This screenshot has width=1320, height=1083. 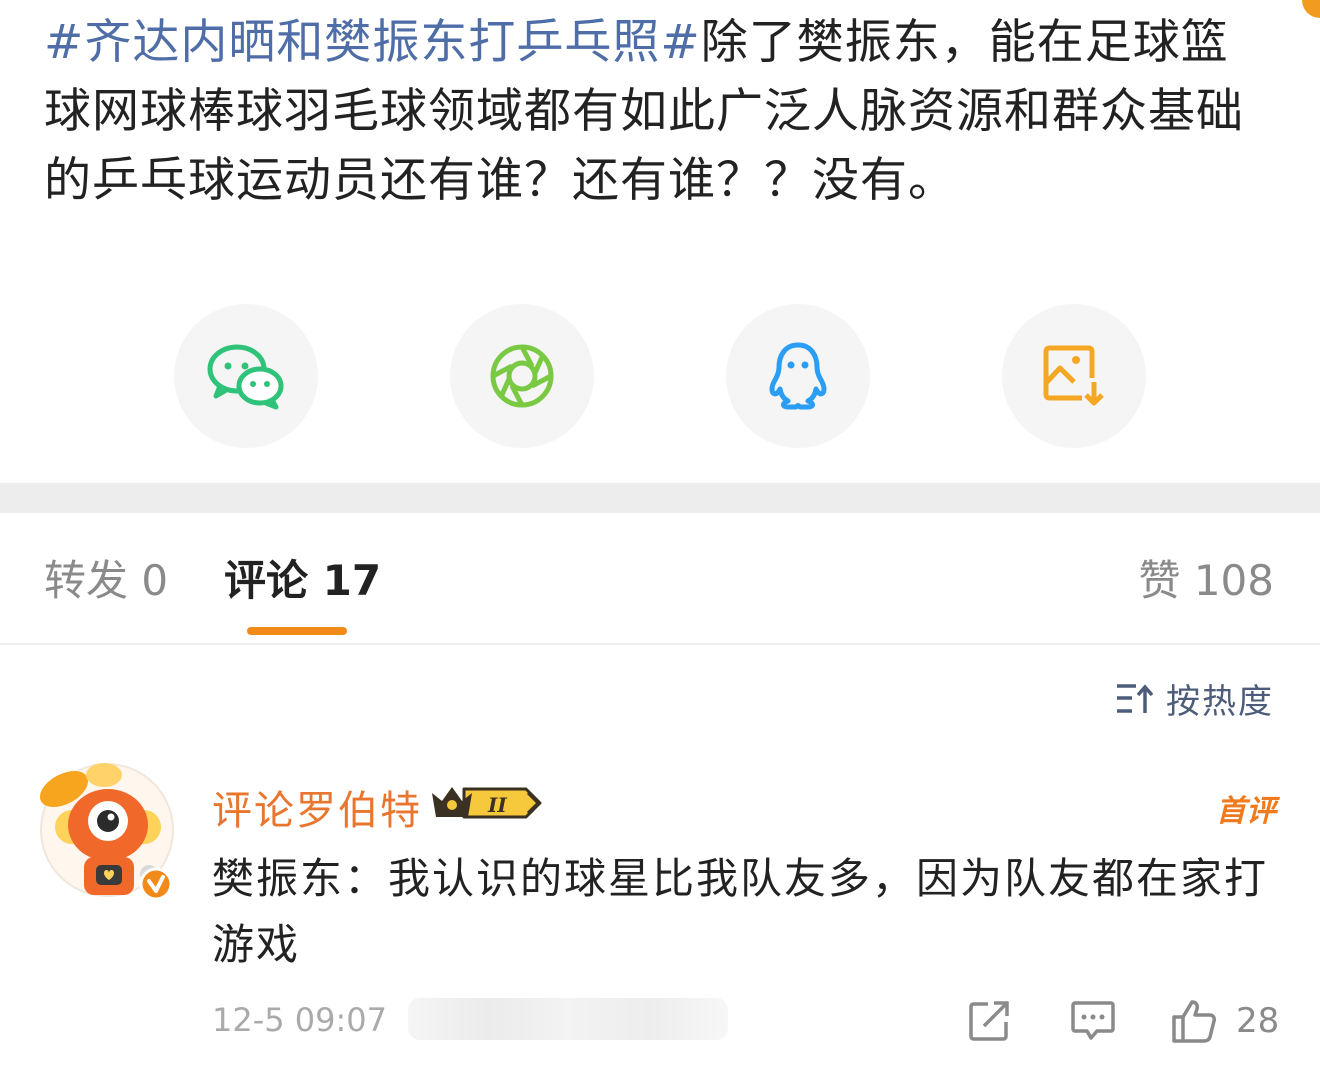 I want to click on thumbs-up-icon, so click(x=1194, y=1021).